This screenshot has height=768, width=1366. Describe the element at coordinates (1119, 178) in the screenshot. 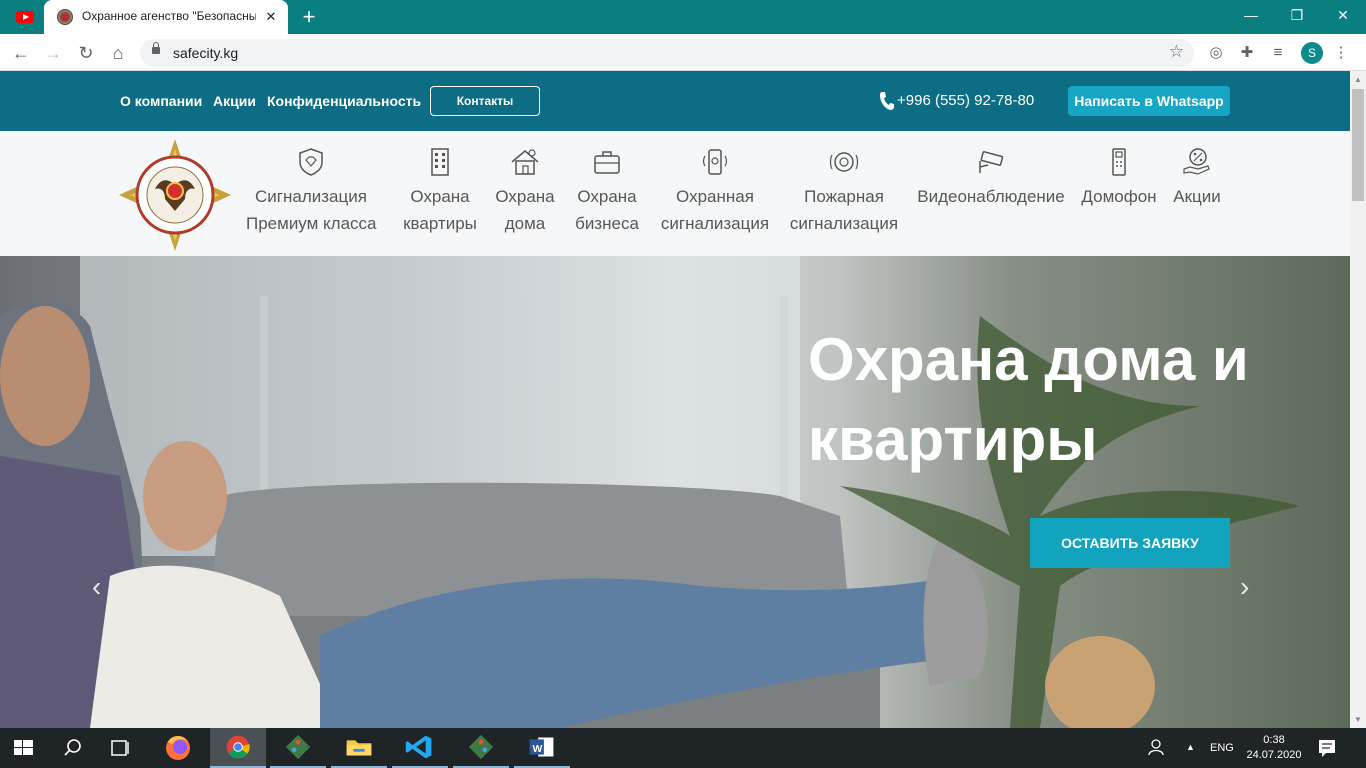

I see `nav-item-intercom: Домофон` at that location.